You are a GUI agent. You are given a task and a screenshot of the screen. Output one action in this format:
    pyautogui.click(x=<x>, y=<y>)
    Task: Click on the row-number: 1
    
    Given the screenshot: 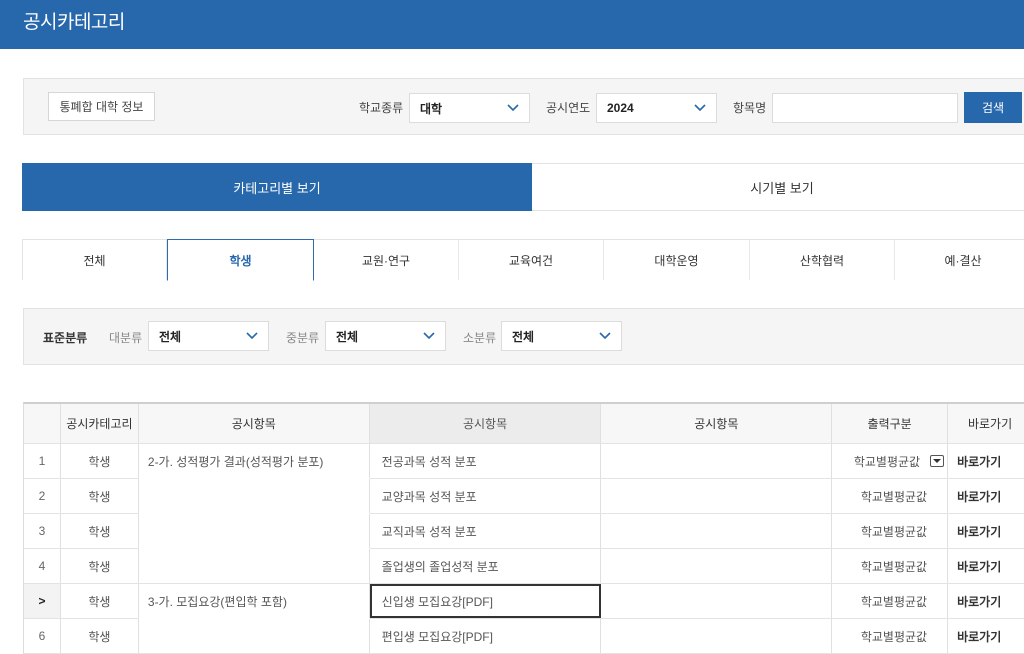 What is the action you would take?
    pyautogui.click(x=42, y=461)
    